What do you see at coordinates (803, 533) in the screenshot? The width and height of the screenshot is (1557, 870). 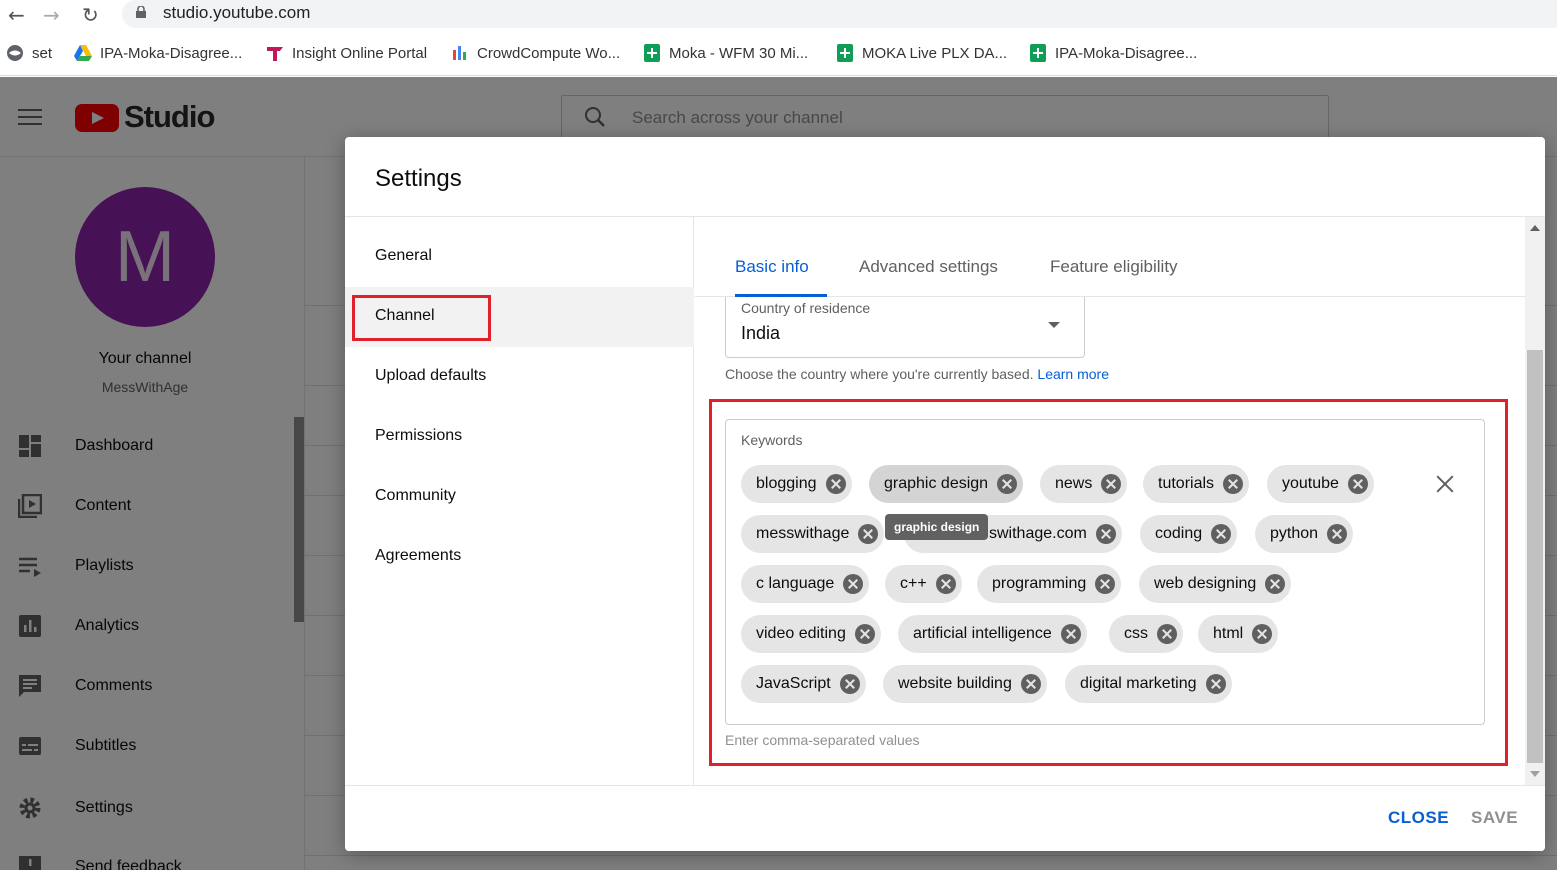 I see `chip-label: messwithage` at bounding box center [803, 533].